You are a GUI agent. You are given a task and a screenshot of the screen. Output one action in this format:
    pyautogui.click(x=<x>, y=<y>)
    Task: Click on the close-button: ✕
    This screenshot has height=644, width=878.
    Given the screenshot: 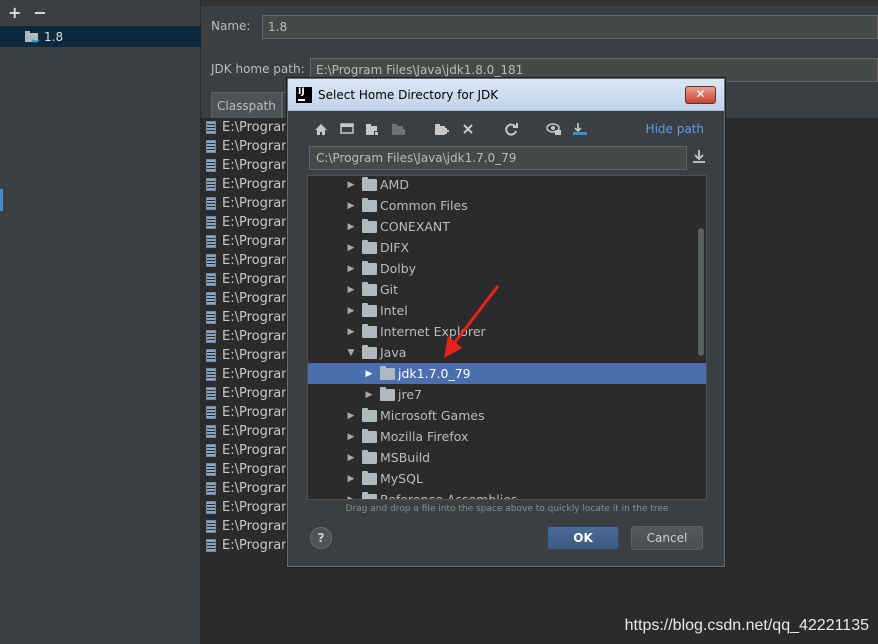 What is the action you would take?
    pyautogui.click(x=700, y=95)
    